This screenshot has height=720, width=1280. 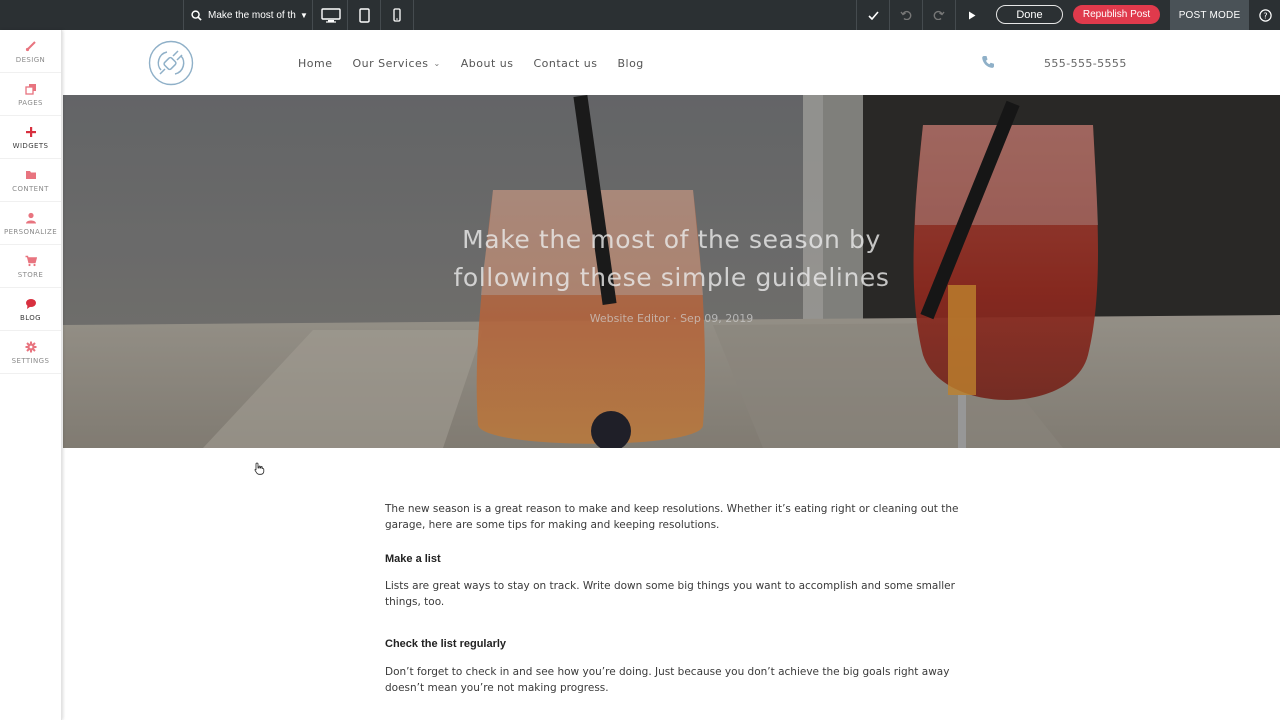 What do you see at coordinates (30, 59) in the screenshot?
I see `sidebar-item-label: DESIGN` at bounding box center [30, 59].